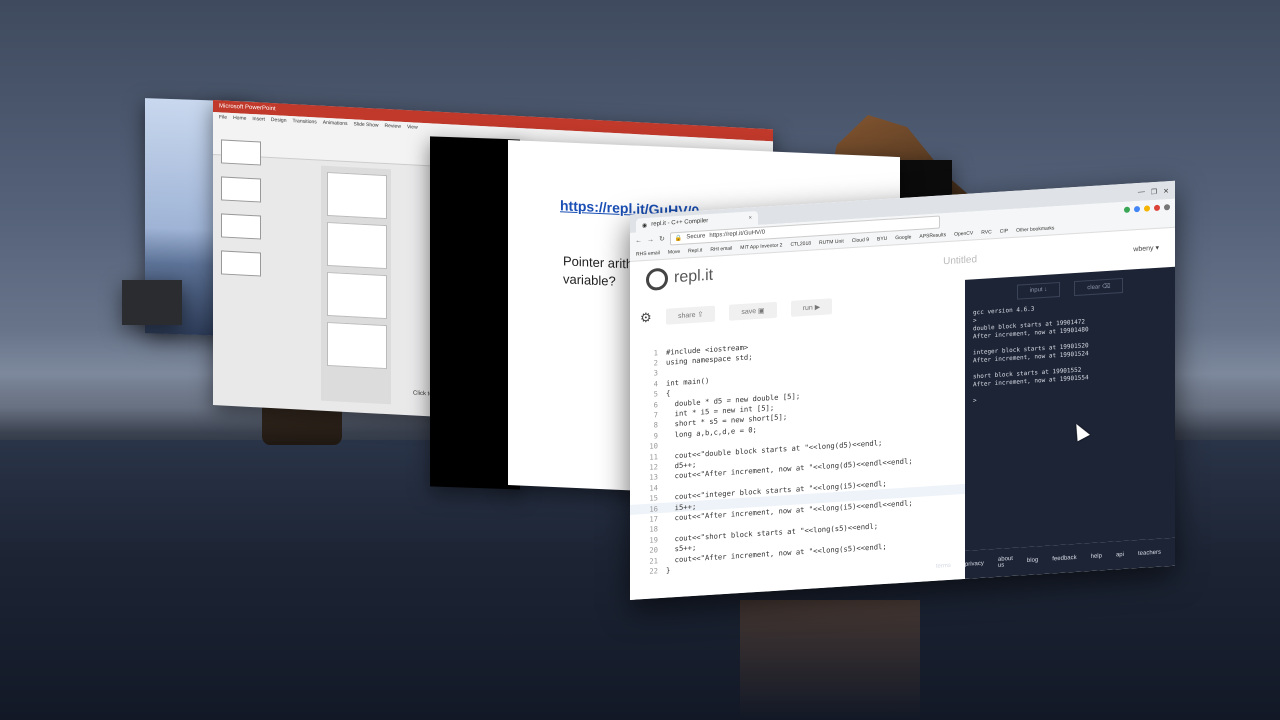 This screenshot has width=1280, height=720. What do you see at coordinates (963, 233) in the screenshot?
I see `bookmark-item: OpenCV` at bounding box center [963, 233].